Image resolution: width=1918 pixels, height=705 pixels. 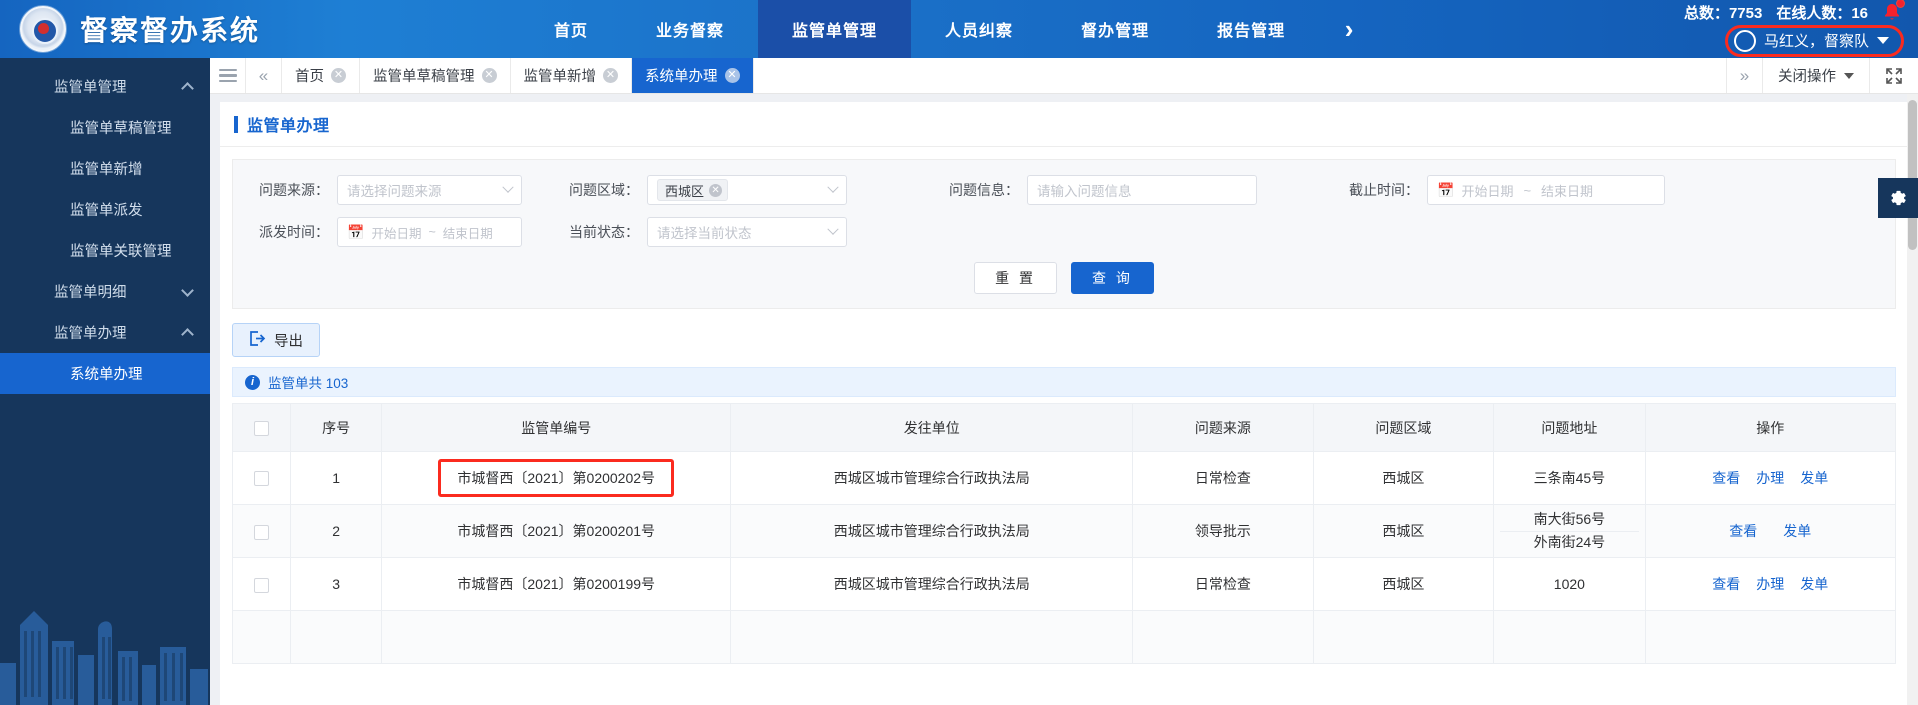 I want to click on row-index: 1, so click(x=336, y=478).